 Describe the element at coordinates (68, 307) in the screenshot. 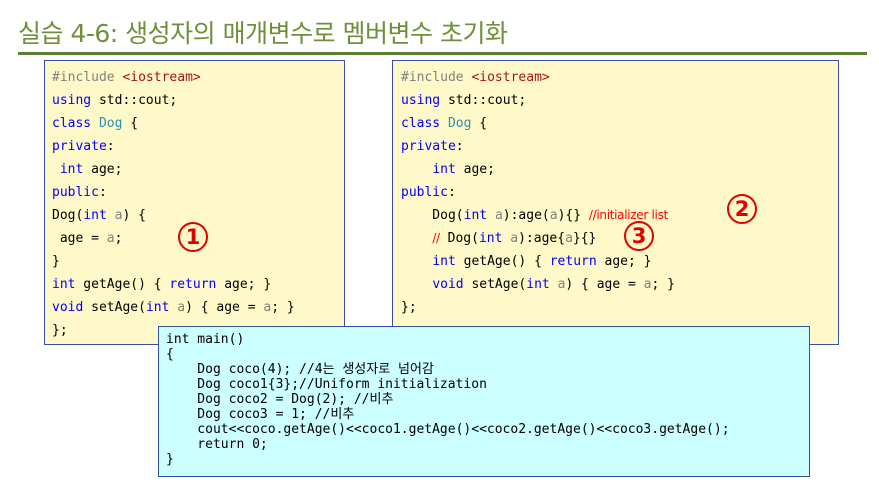

I see `code-token: void` at that location.